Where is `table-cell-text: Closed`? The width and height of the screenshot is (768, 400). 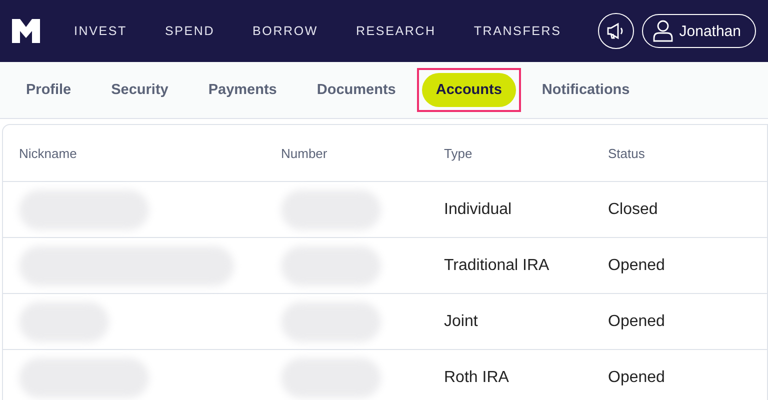
table-cell-text: Closed is located at coordinates (633, 209).